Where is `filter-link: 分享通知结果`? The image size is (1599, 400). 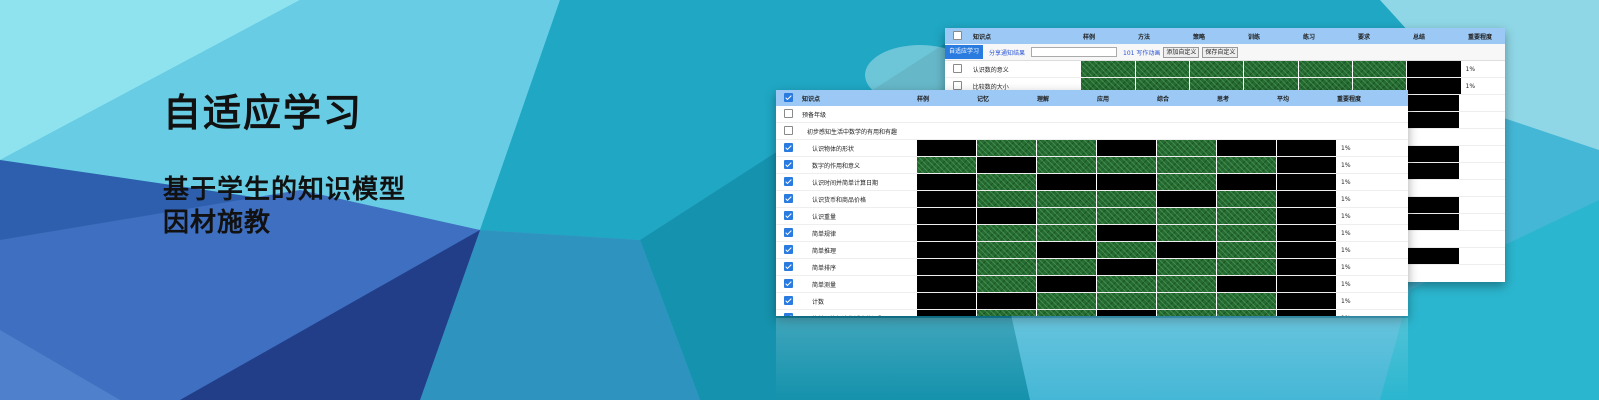 filter-link: 分享通知结果 is located at coordinates (1007, 52).